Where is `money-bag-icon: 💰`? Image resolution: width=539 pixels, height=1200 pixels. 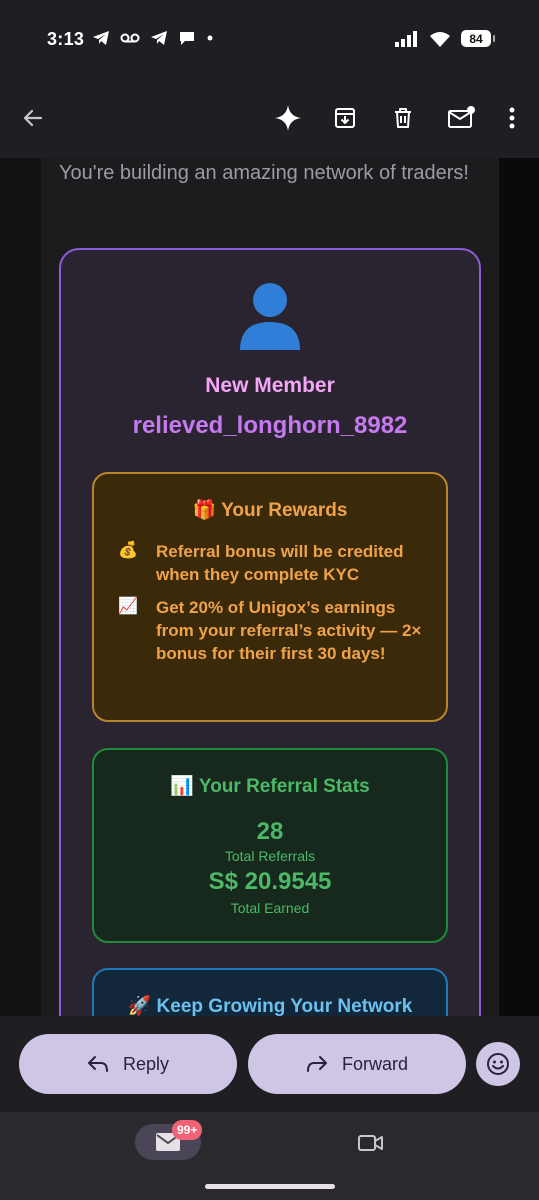
money-bag-icon: 💰 is located at coordinates (128, 550).